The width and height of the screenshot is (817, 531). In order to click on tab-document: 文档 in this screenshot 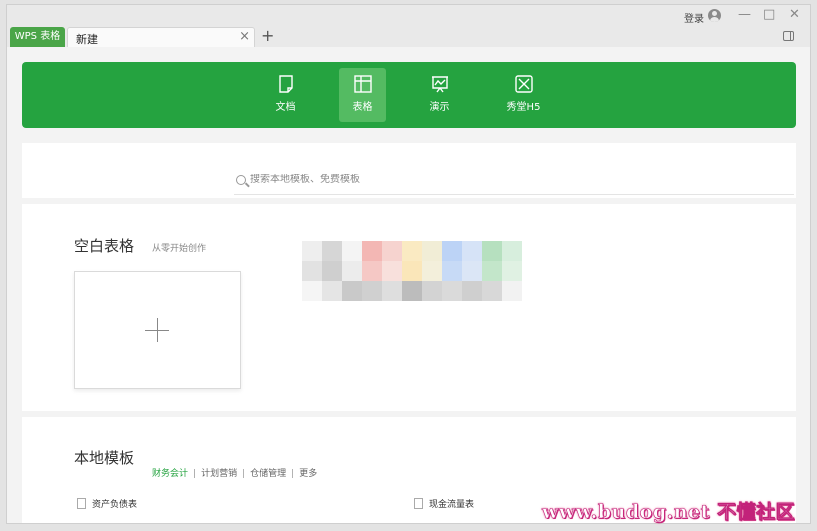, I will do `click(285, 95)`.